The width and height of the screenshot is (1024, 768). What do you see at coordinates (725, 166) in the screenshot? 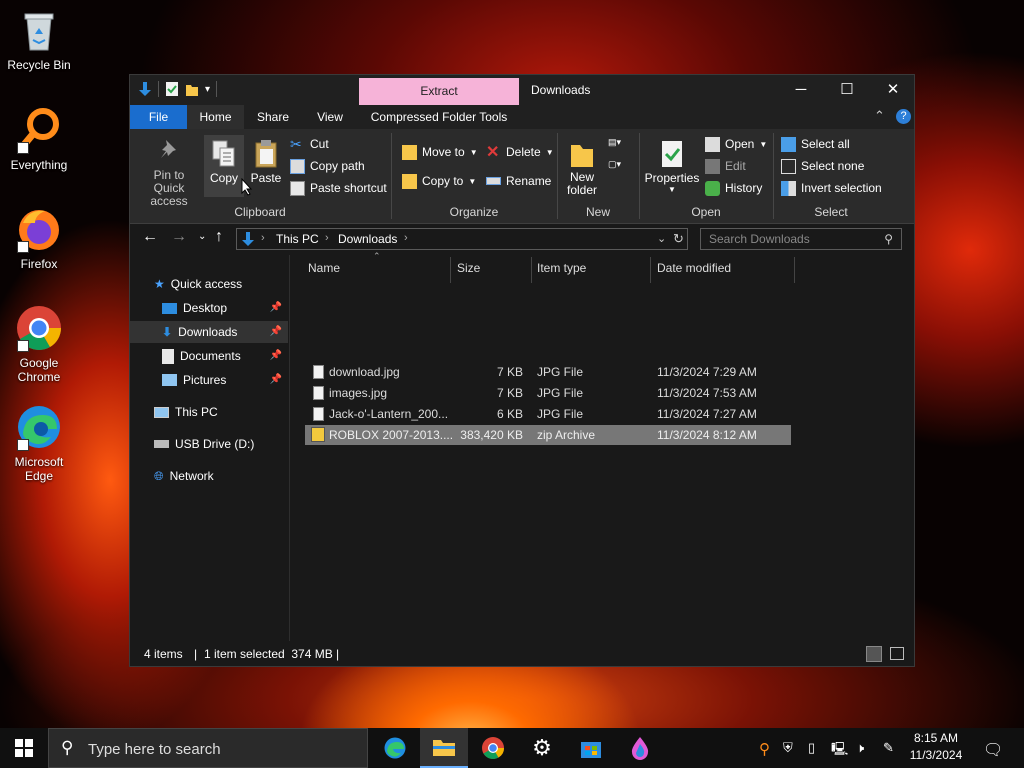
I see `edit-button: Edit` at bounding box center [725, 166].